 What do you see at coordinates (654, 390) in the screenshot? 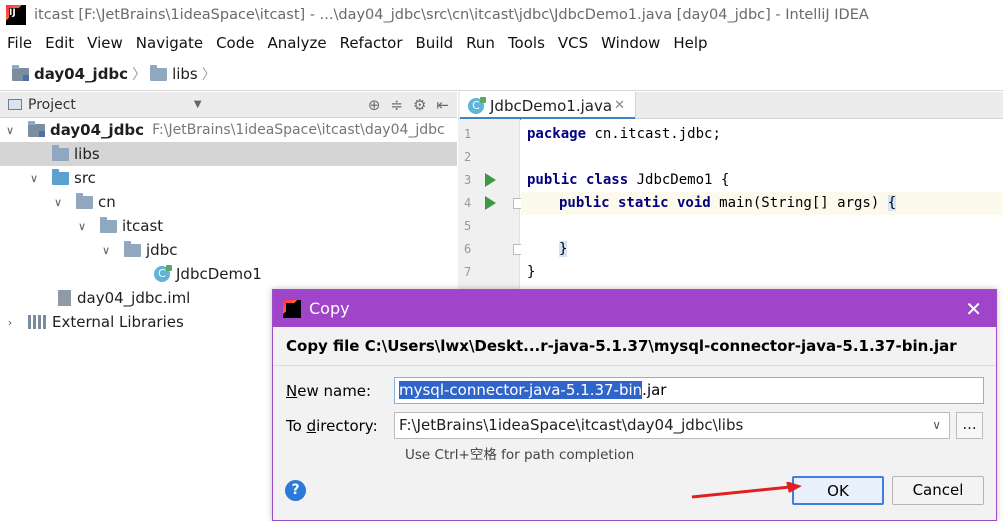
I see `extension-text: .jar` at bounding box center [654, 390].